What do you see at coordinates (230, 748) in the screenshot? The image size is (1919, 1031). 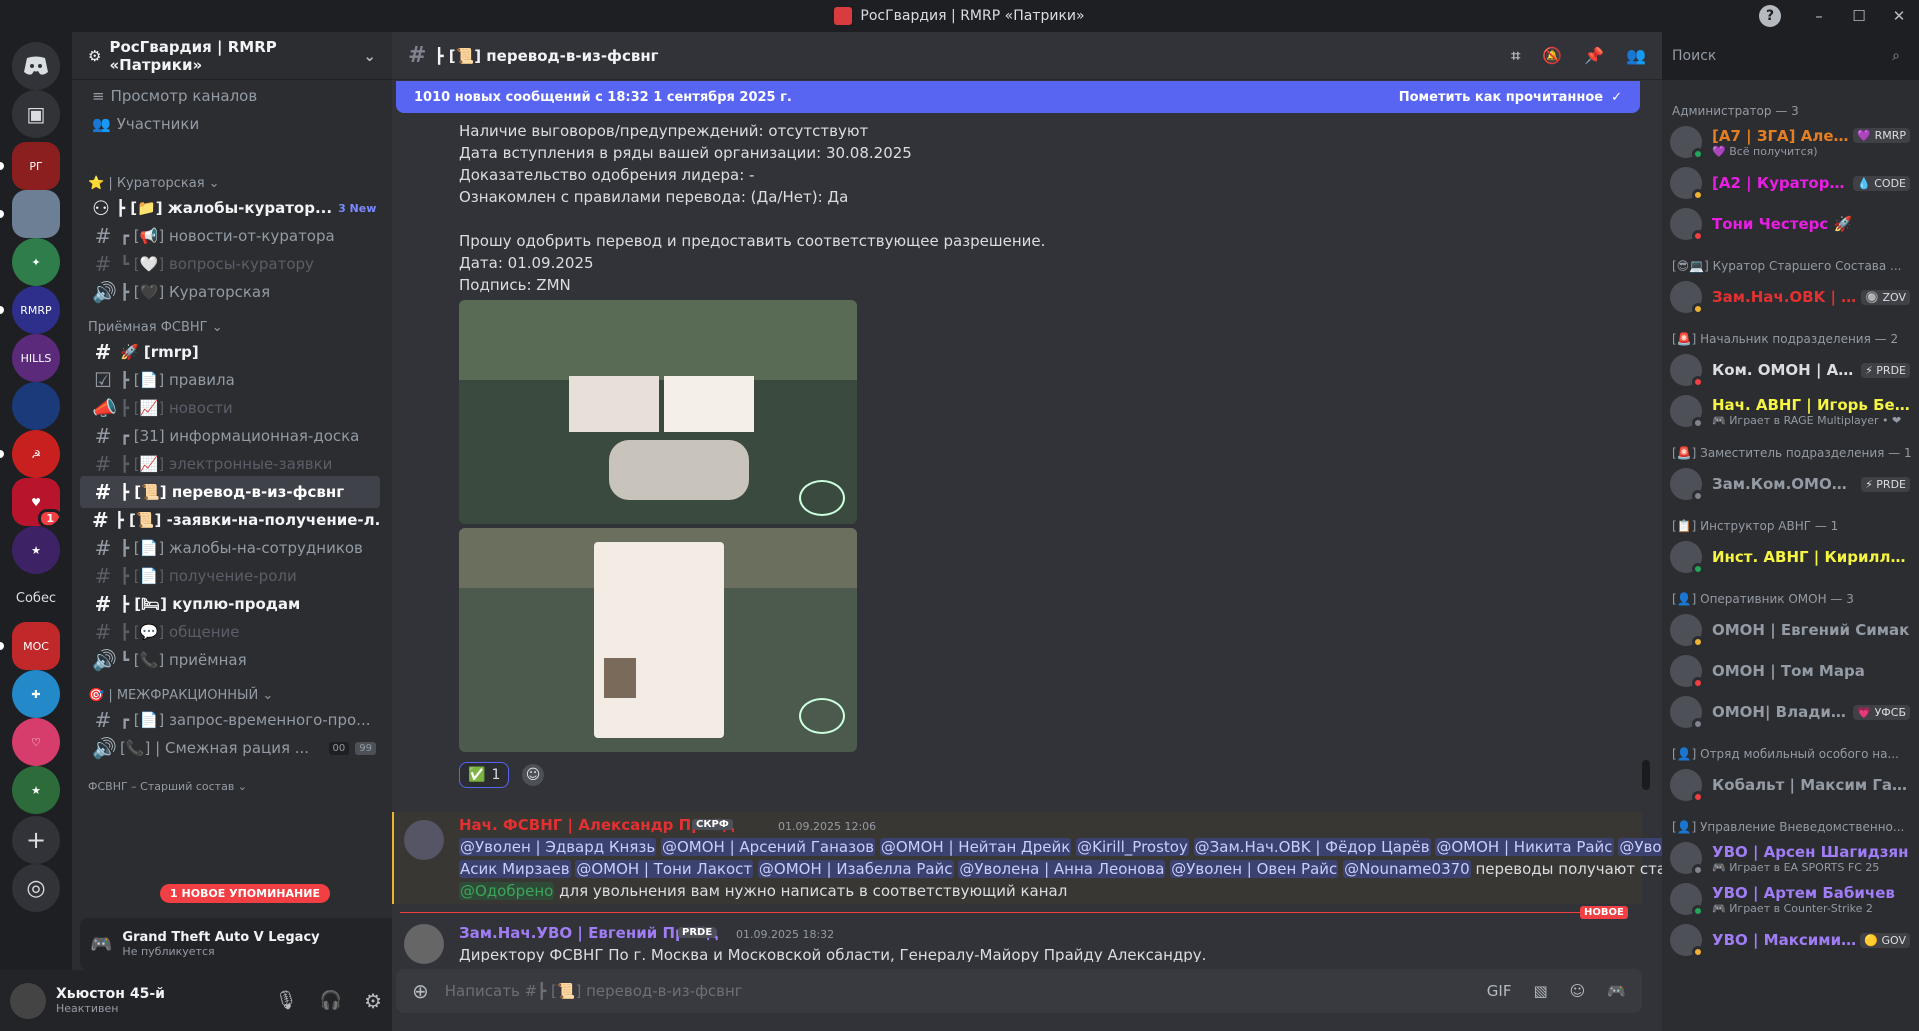 I see `channel-radio: 🔊 [📞] | Смежная рация ... 00 99` at bounding box center [230, 748].